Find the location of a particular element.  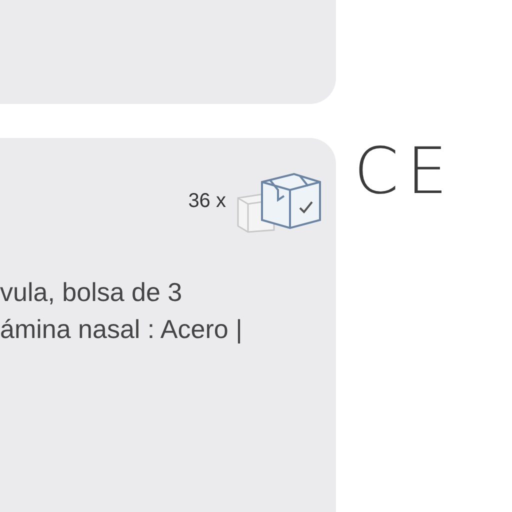

ce-mark: CE is located at coordinates (405, 172).